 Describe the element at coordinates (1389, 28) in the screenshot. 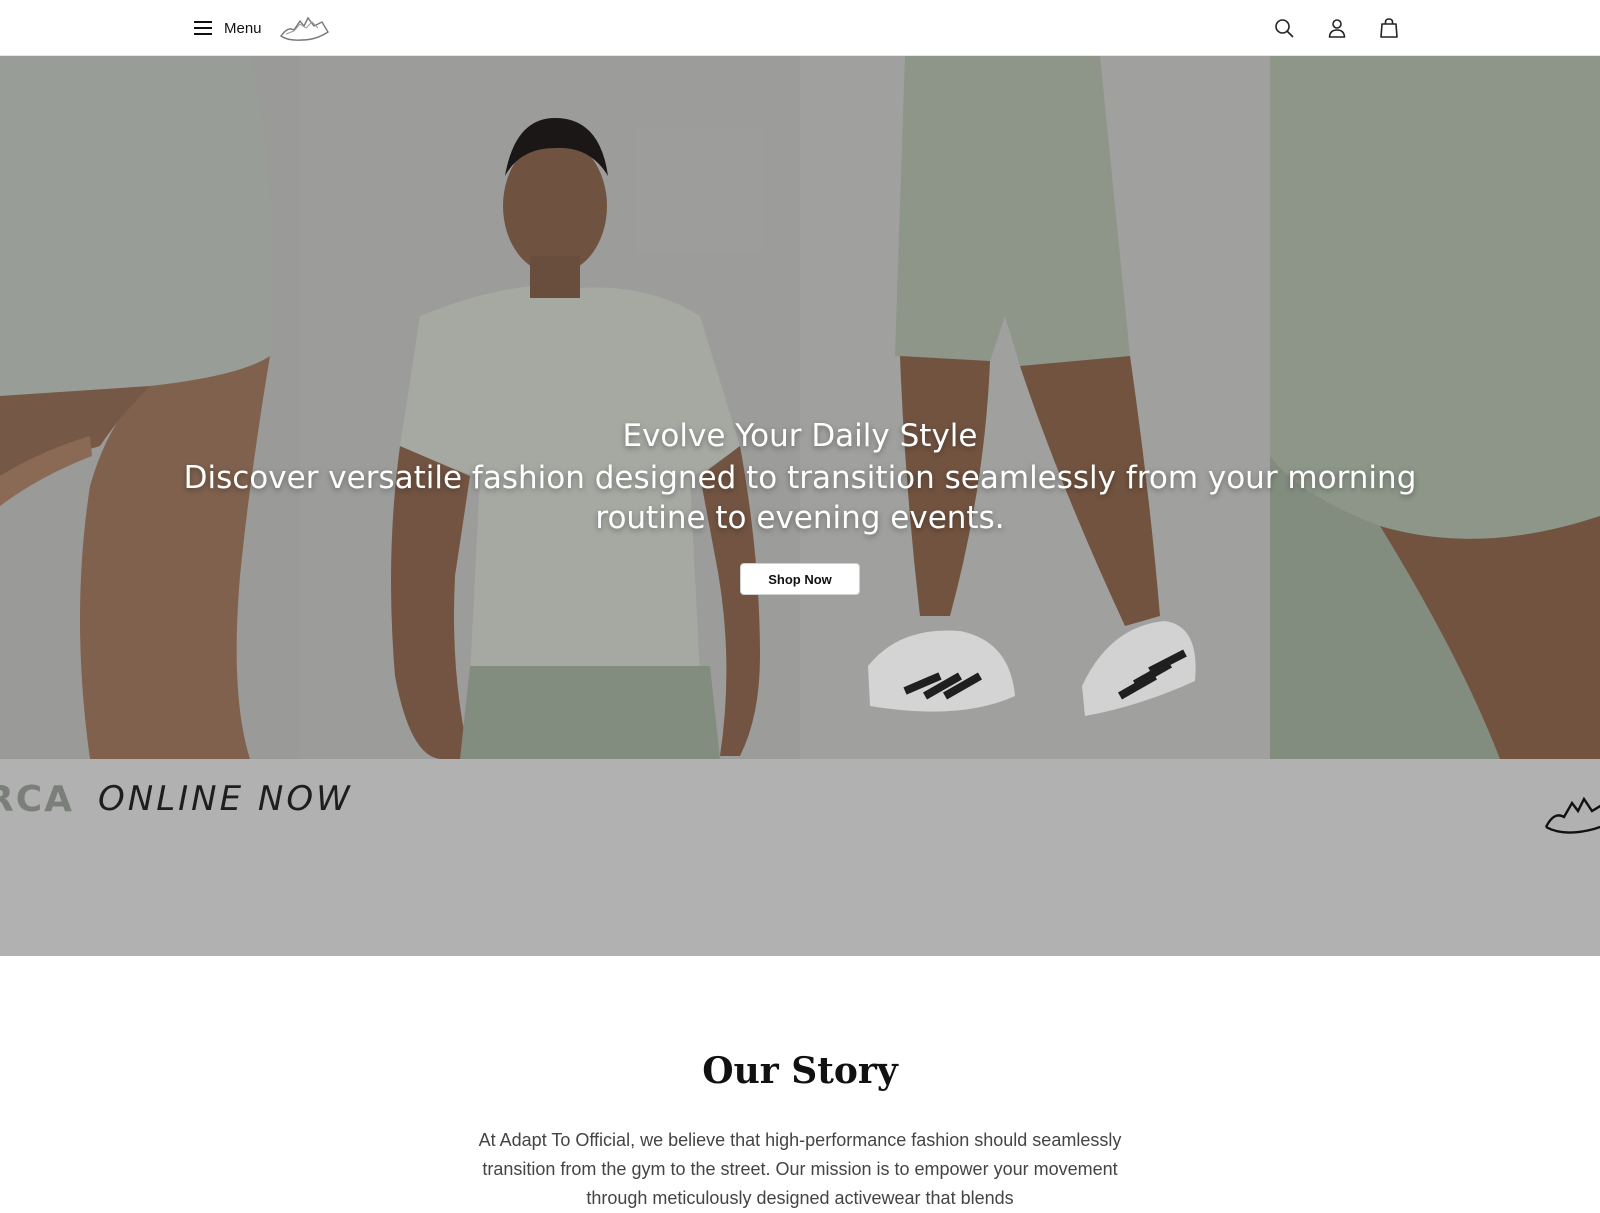

I see `bag-icon` at that location.